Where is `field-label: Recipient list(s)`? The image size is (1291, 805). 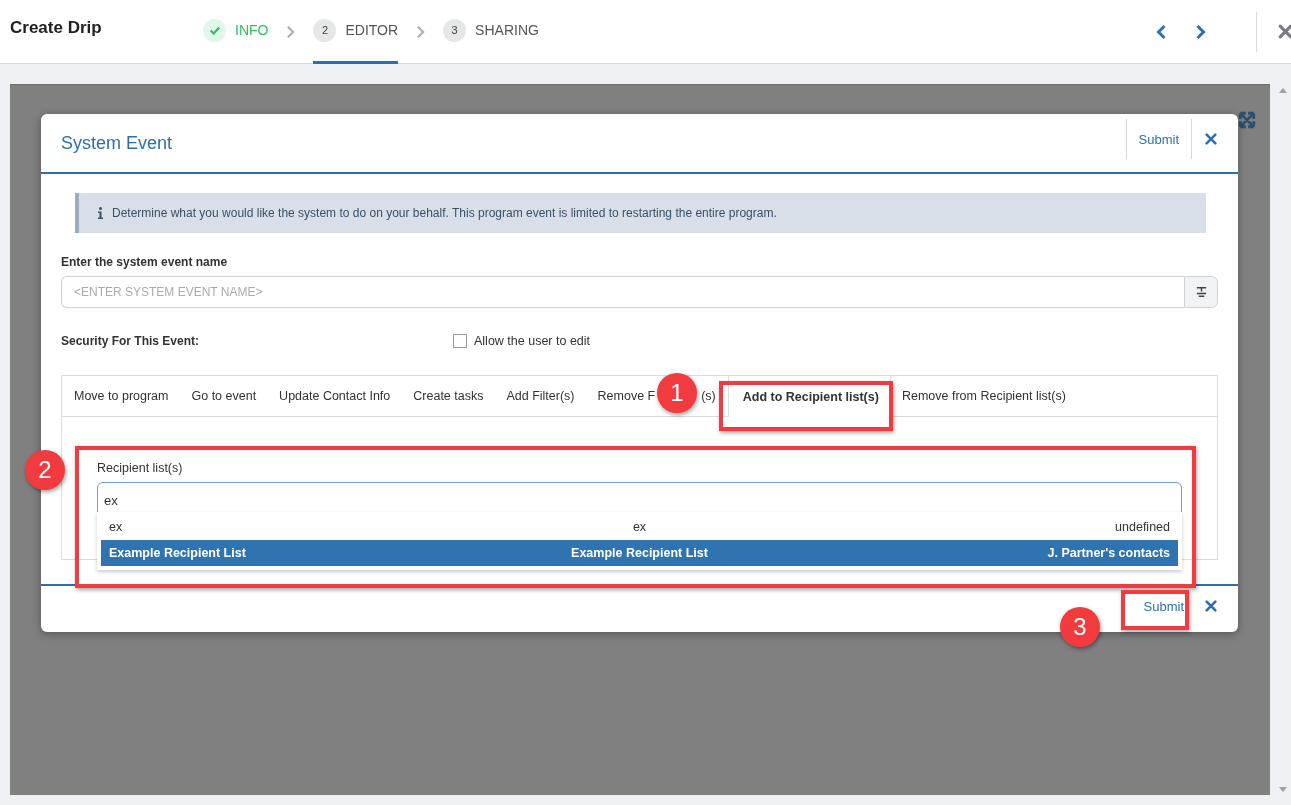 field-label: Recipient list(s) is located at coordinates (140, 468).